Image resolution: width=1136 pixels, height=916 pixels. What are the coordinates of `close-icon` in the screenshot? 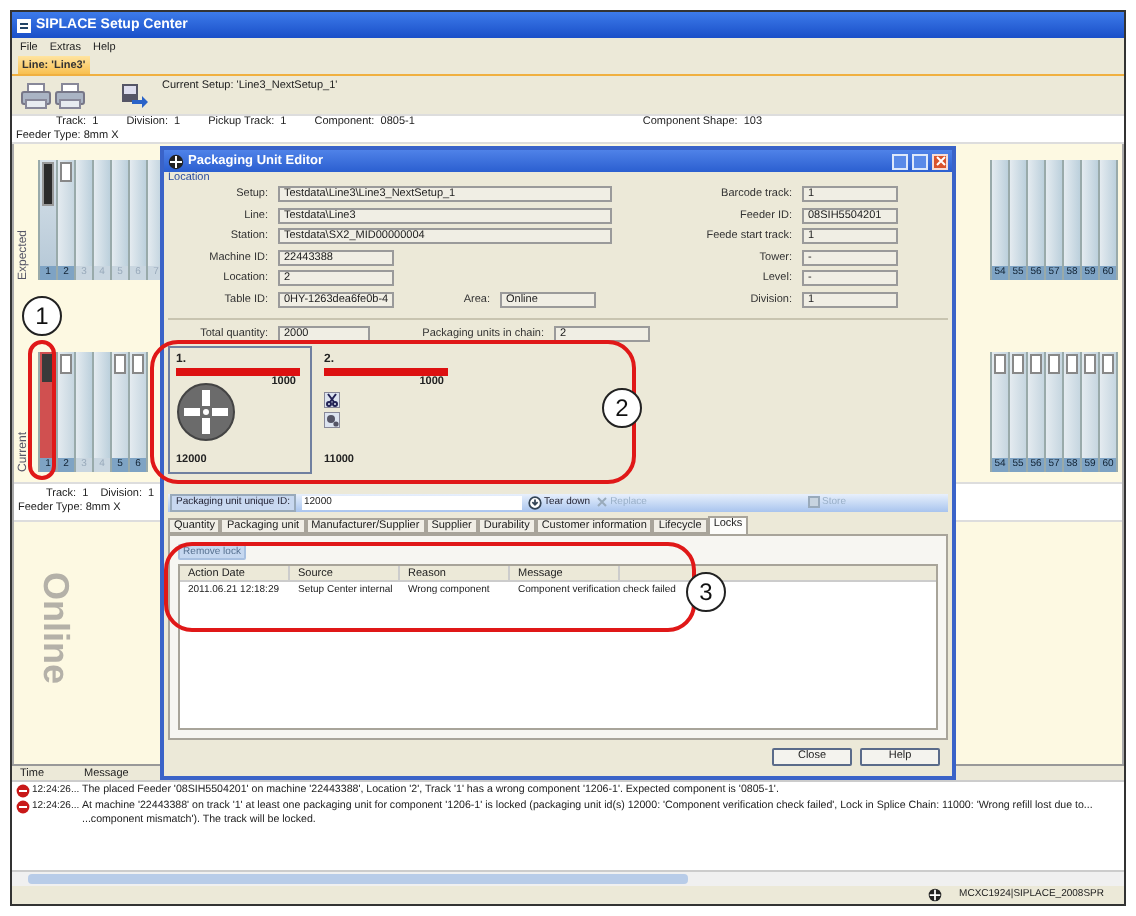 It's located at (940, 161).